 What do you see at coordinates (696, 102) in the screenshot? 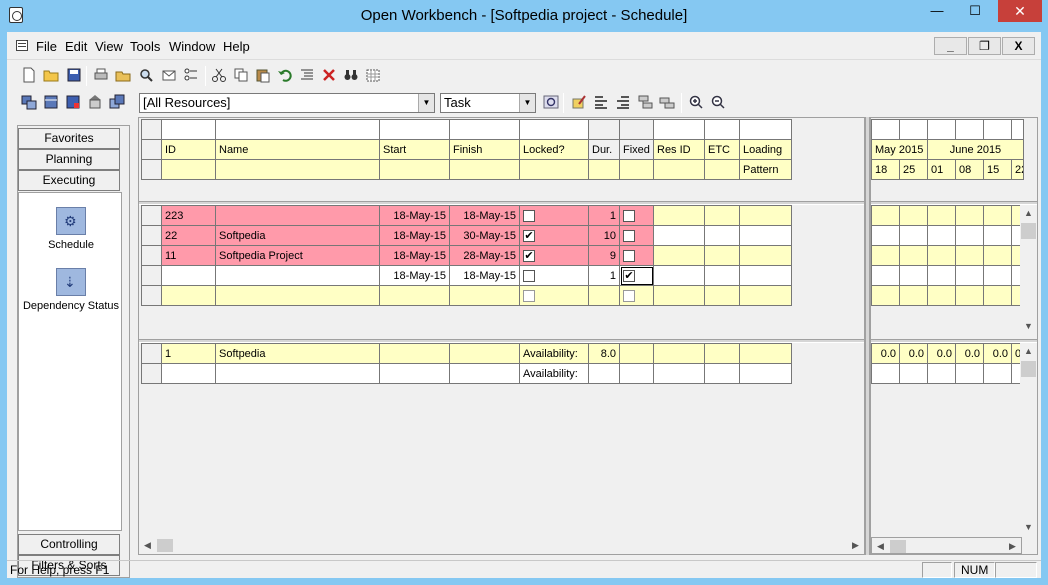
I see `zoom-in-icon` at bounding box center [696, 102].